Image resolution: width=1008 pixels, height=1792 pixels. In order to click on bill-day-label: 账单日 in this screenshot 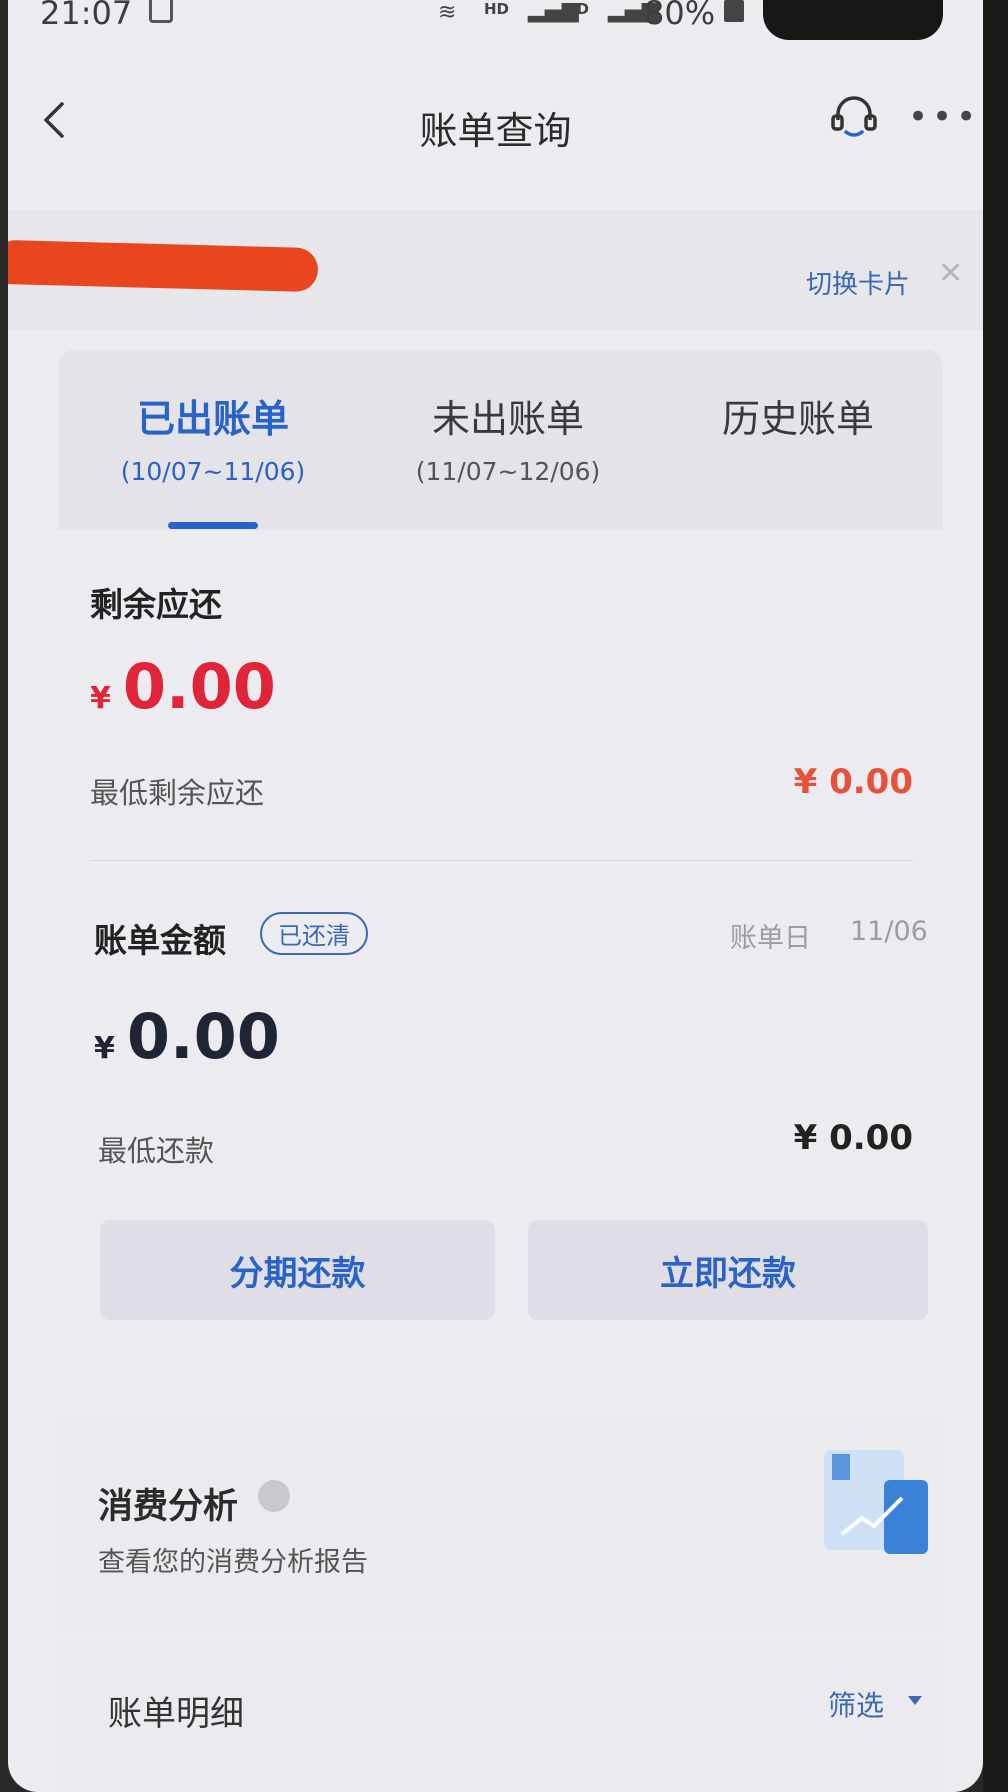, I will do `click(770, 938)`.